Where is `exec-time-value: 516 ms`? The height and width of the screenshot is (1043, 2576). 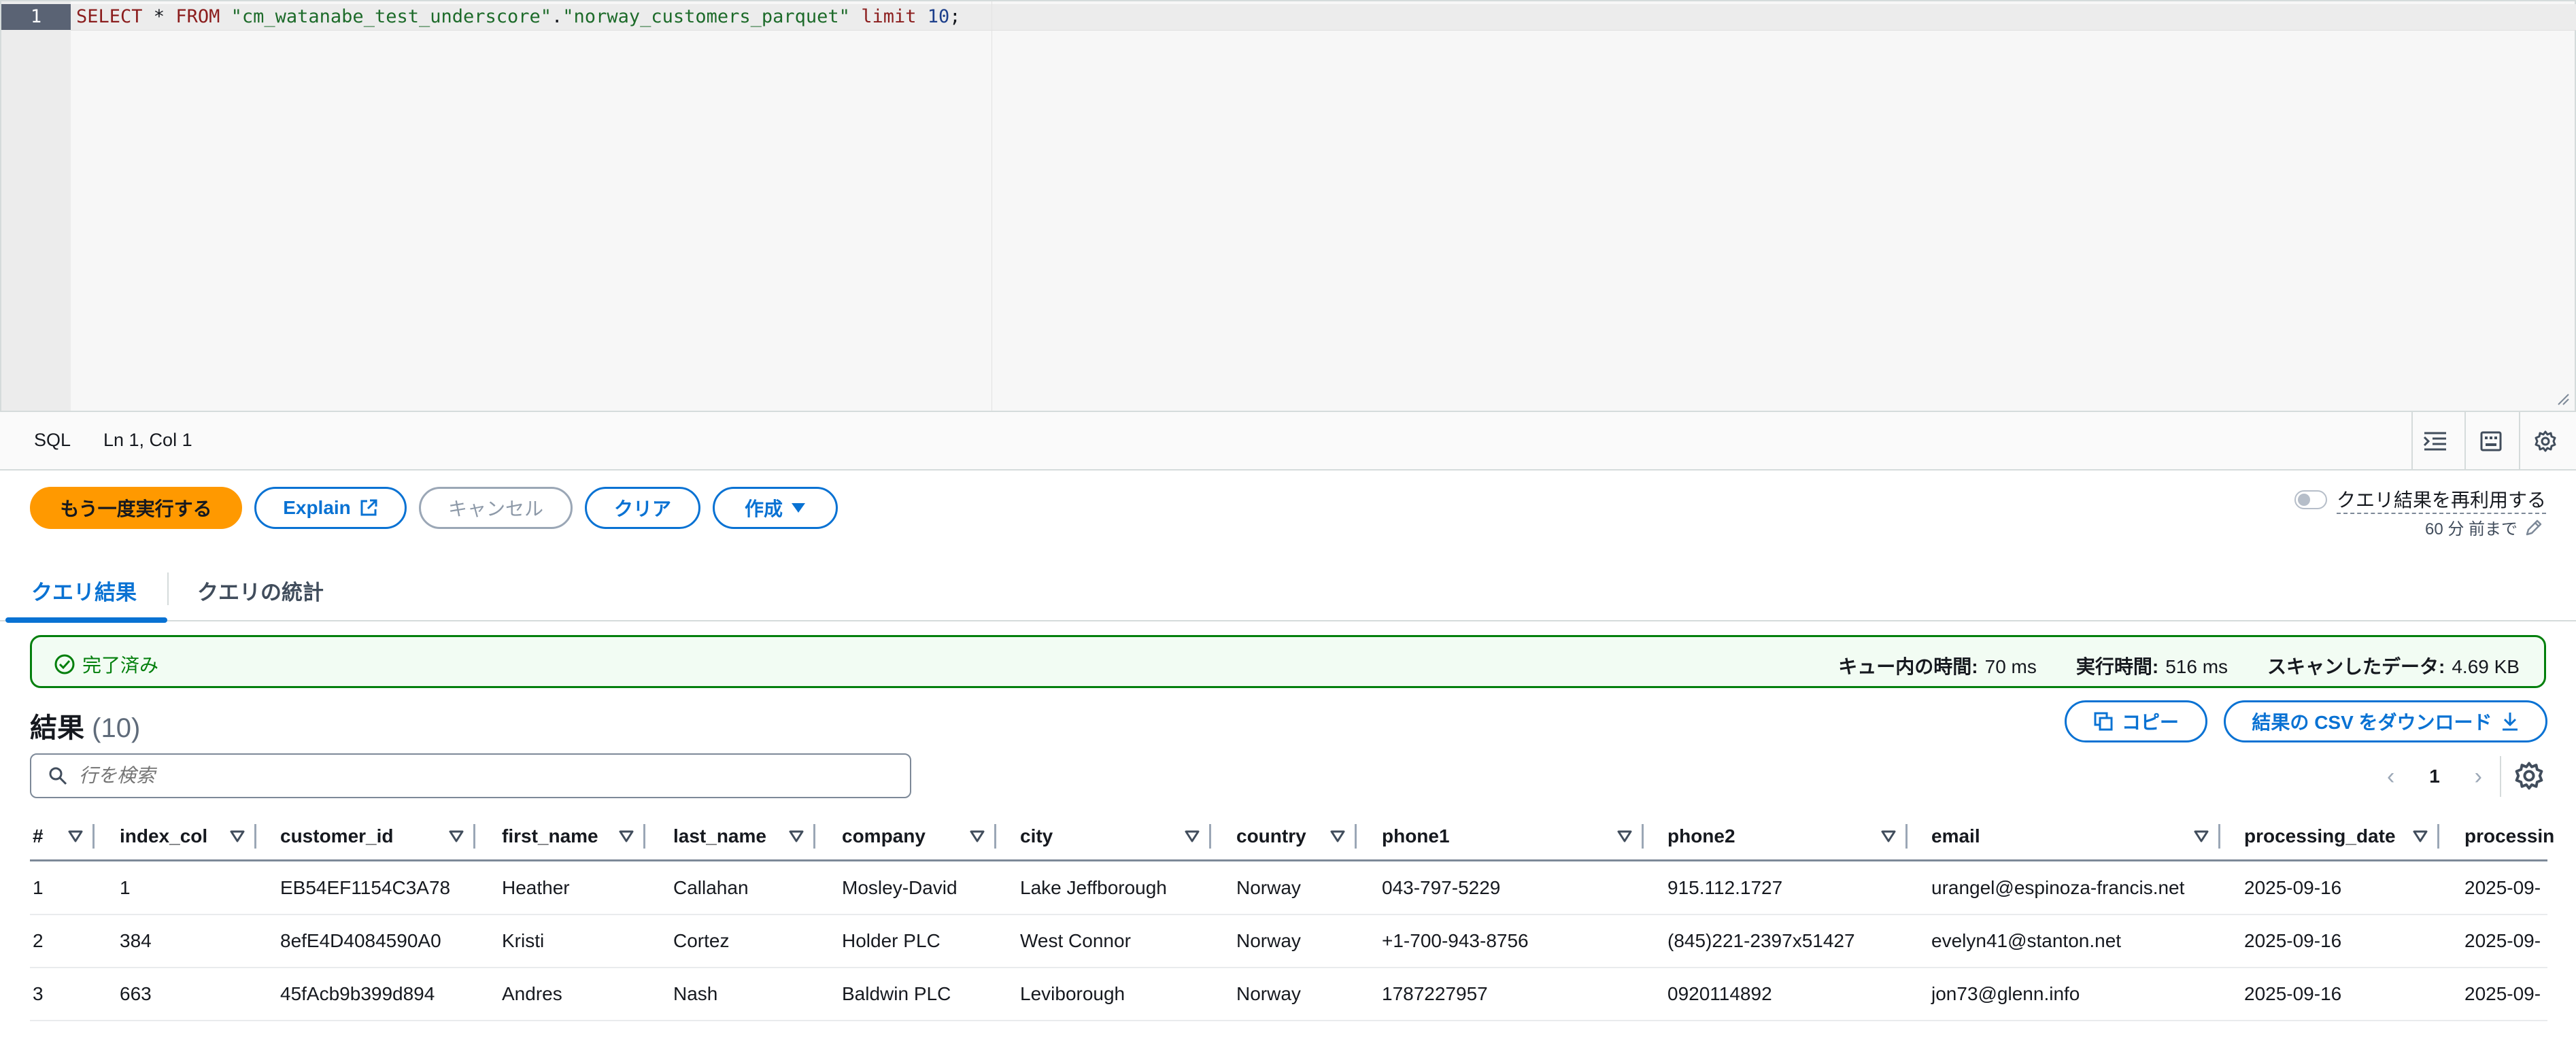 exec-time-value: 516 ms is located at coordinates (2196, 666).